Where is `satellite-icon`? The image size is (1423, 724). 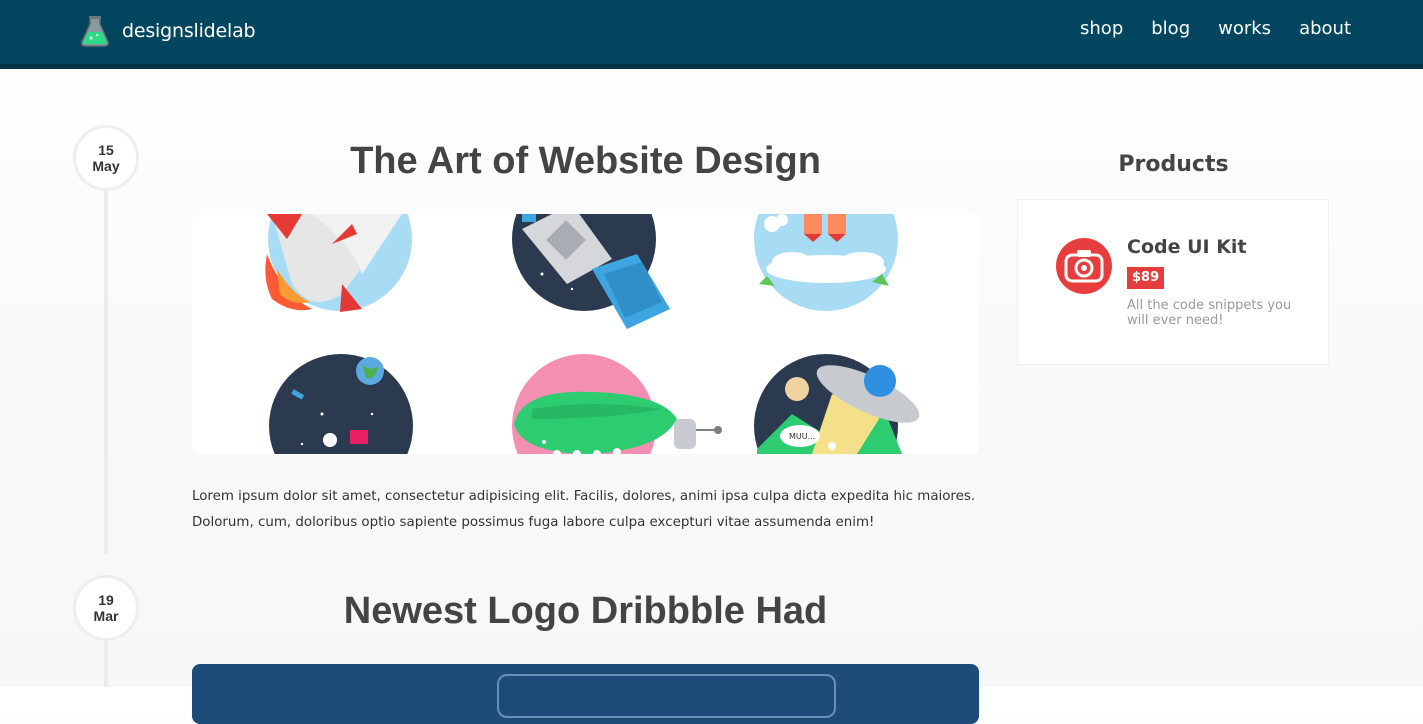 satellite-icon is located at coordinates (591, 271).